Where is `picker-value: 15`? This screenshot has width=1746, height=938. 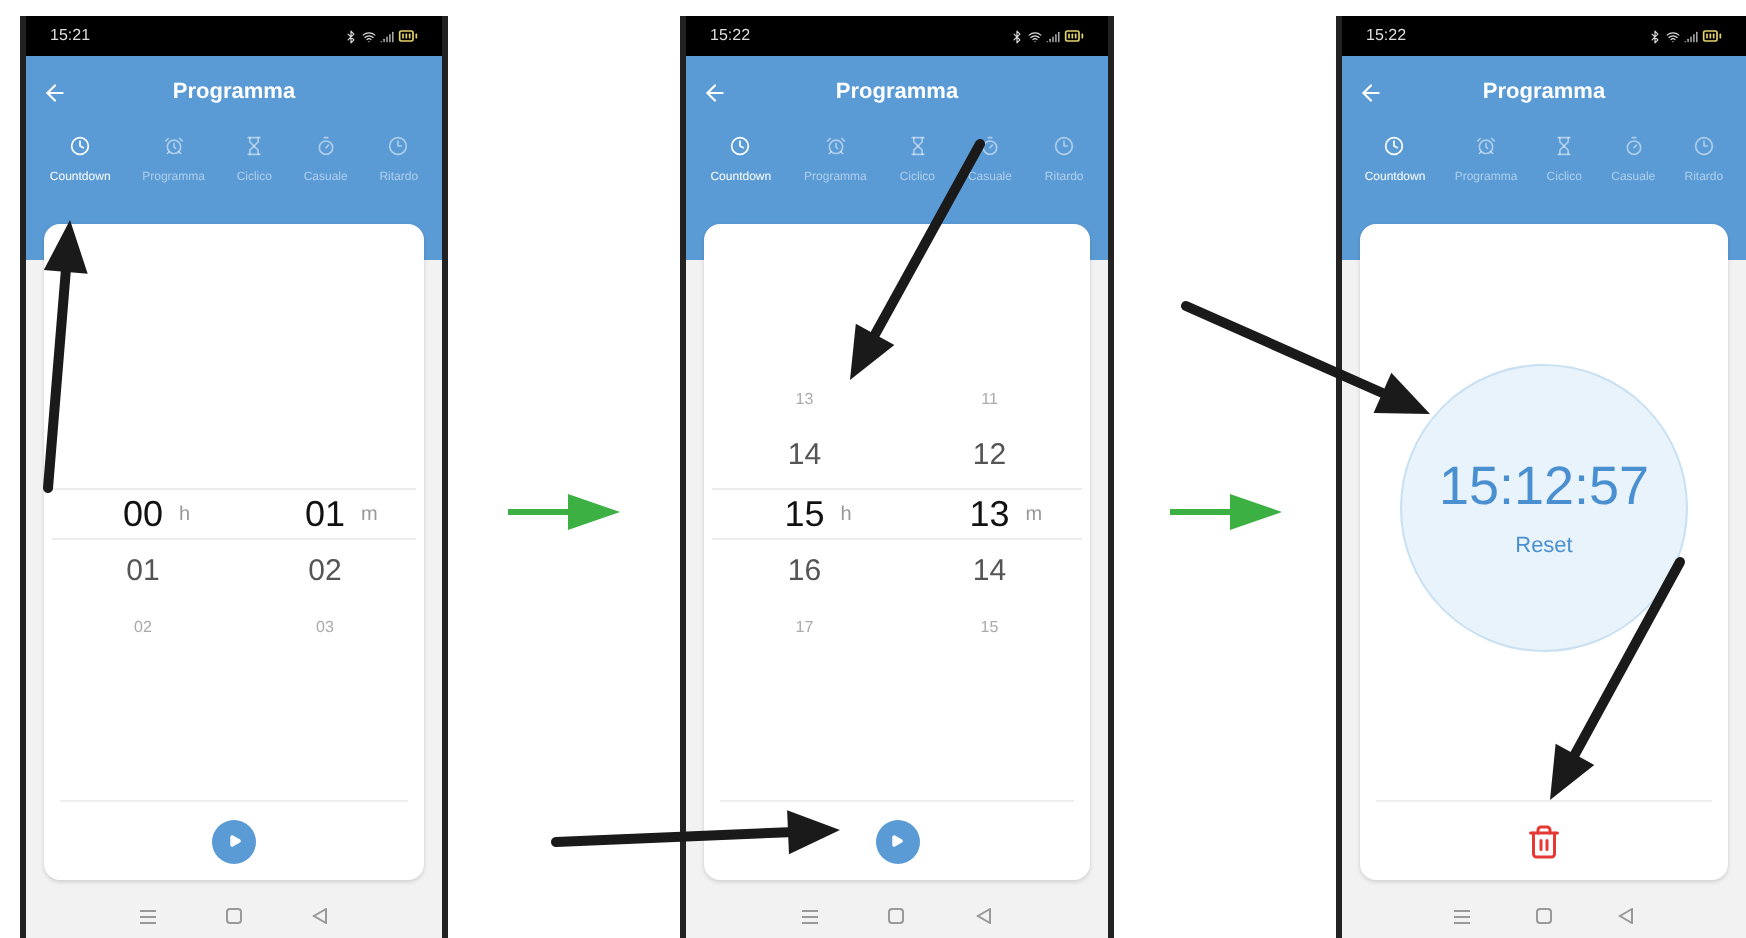
picker-value: 15 is located at coordinates (989, 628).